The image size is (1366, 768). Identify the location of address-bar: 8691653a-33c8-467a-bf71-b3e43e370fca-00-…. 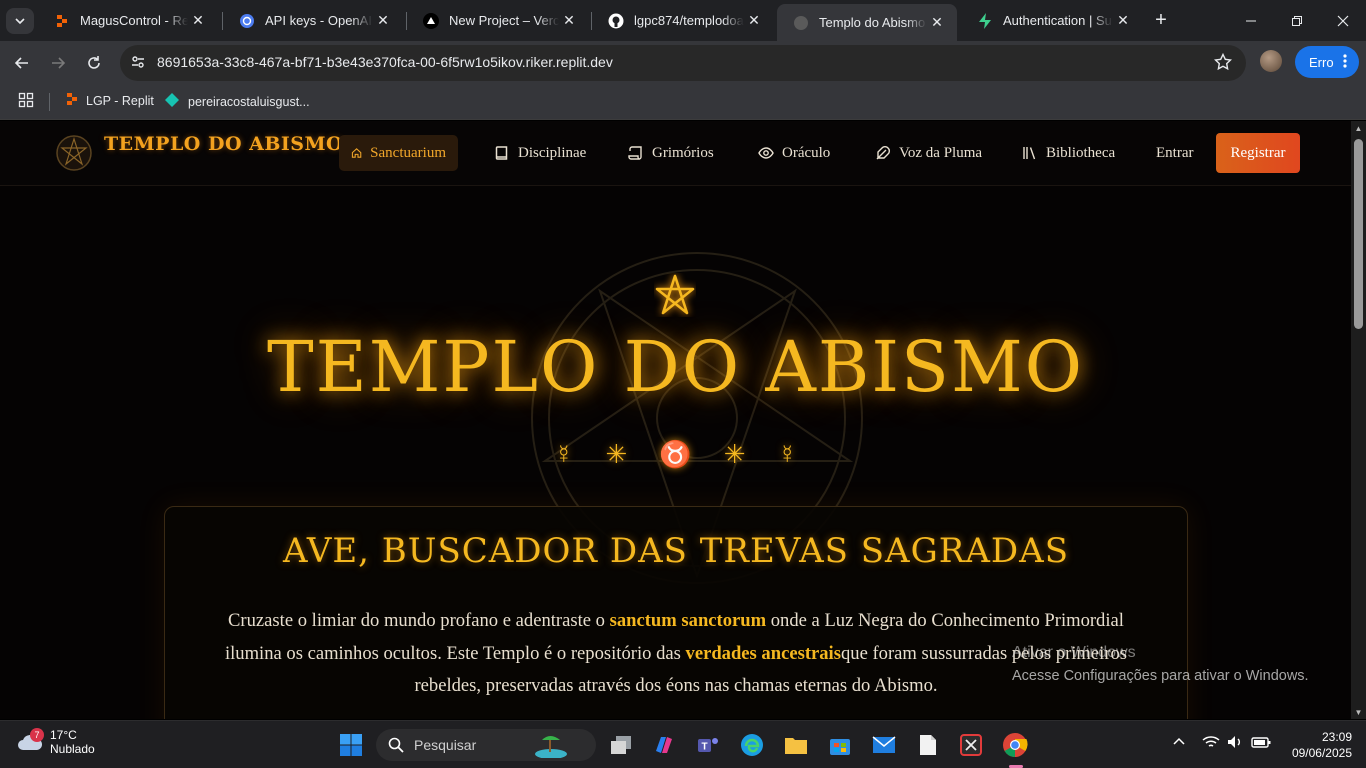
(683, 63).